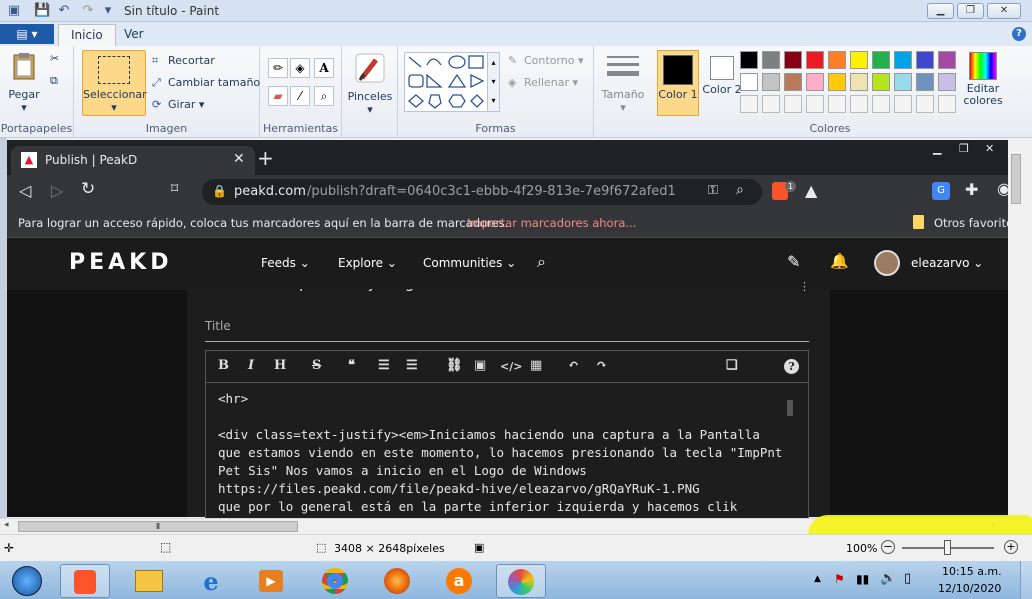 Image resolution: width=1032 pixels, height=599 pixels. What do you see at coordinates (839, 261) in the screenshot?
I see `notifications-bell-icon: 🔔` at bounding box center [839, 261].